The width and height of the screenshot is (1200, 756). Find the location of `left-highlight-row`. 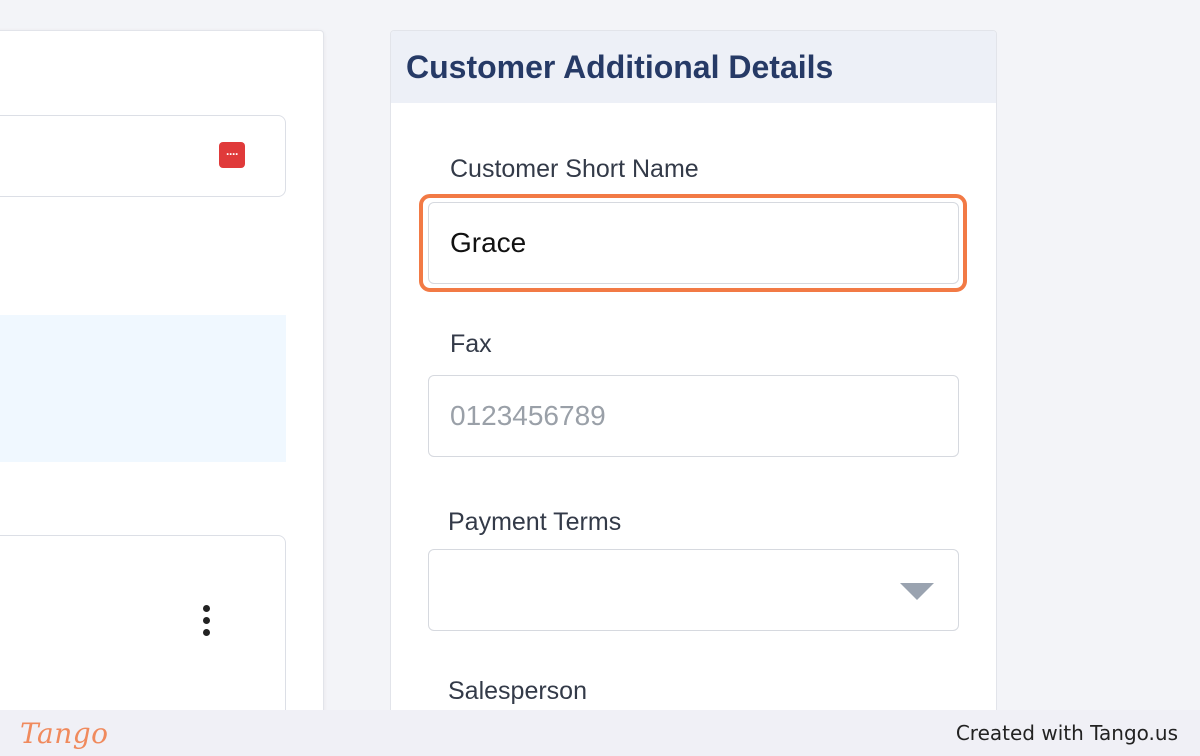

left-highlight-row is located at coordinates (143, 388).